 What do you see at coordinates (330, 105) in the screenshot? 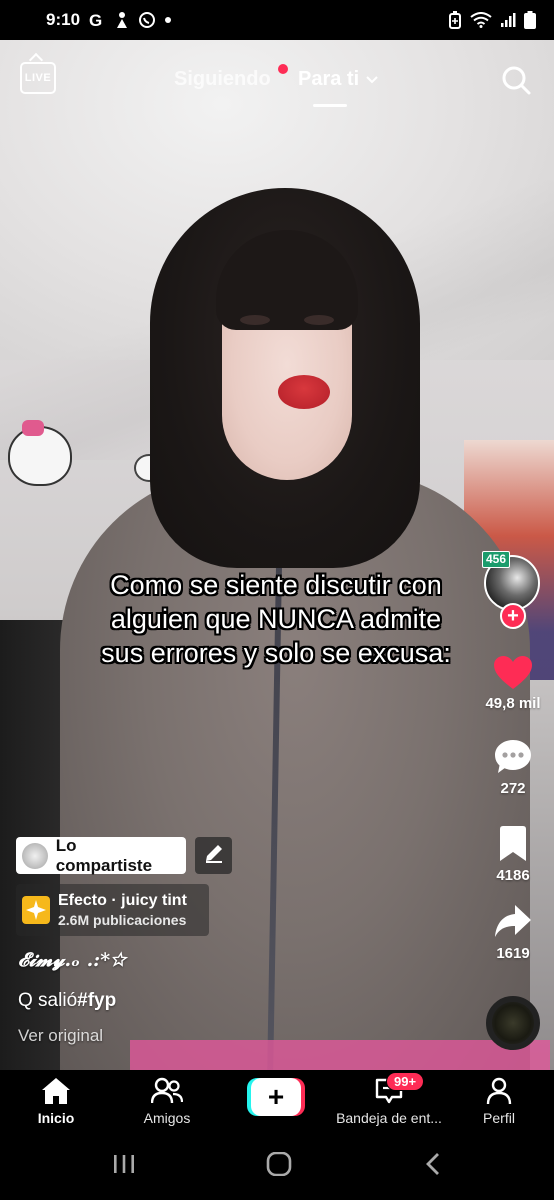
I see `tab-underline` at bounding box center [330, 105].